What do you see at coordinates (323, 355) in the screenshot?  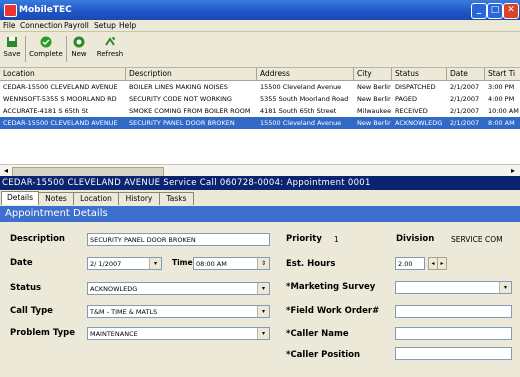 I see `caller-position-label: *Caller Position` at bounding box center [323, 355].